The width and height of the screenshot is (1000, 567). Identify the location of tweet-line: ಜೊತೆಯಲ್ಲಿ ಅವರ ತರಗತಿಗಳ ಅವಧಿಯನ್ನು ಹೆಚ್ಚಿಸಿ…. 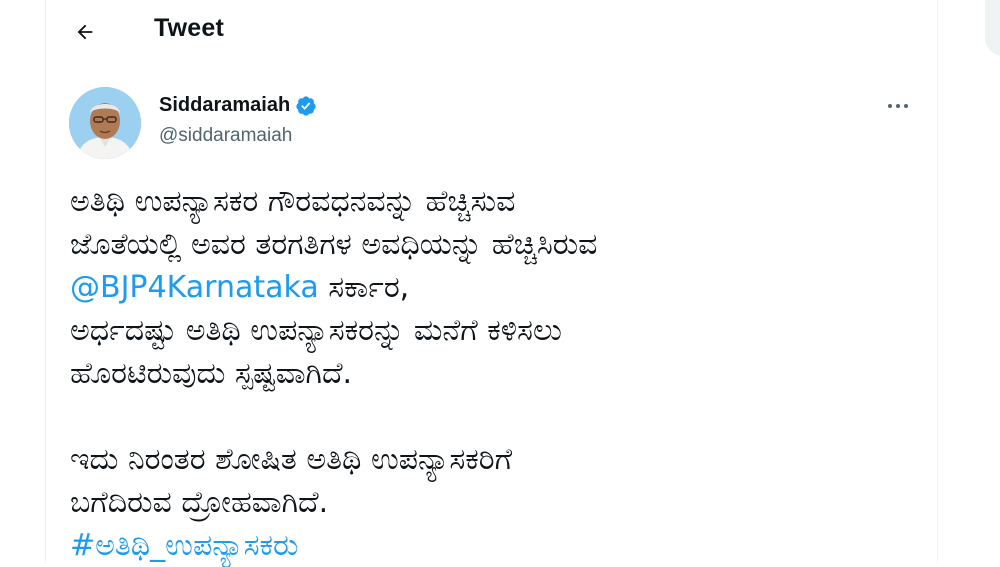
(334, 244).